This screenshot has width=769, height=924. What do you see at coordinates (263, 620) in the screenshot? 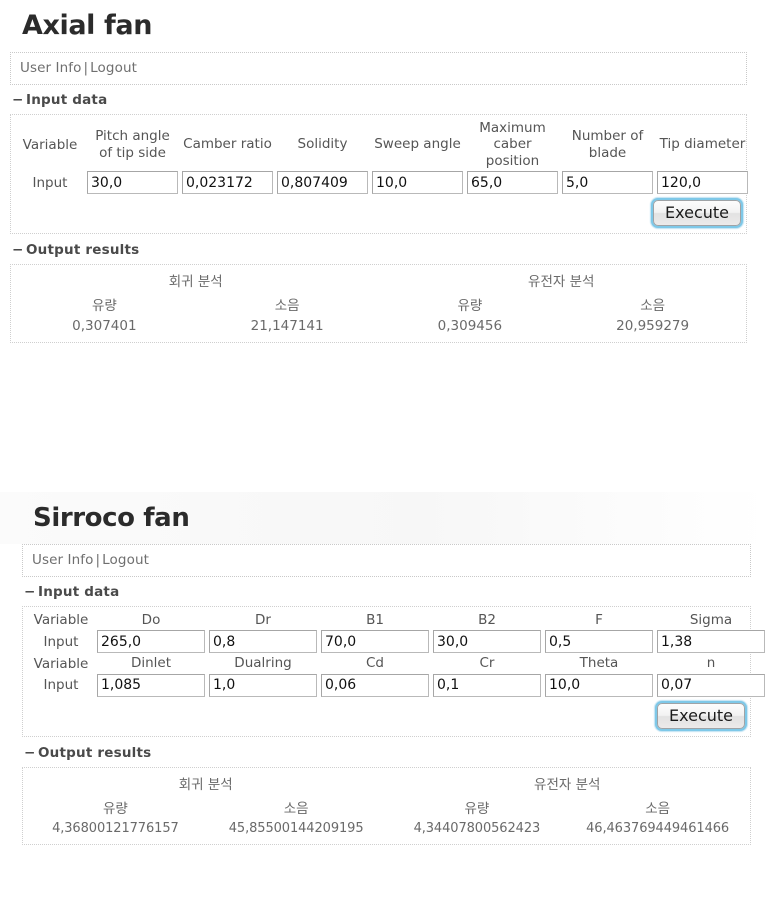
I see `column-header-dr: Dr` at bounding box center [263, 620].